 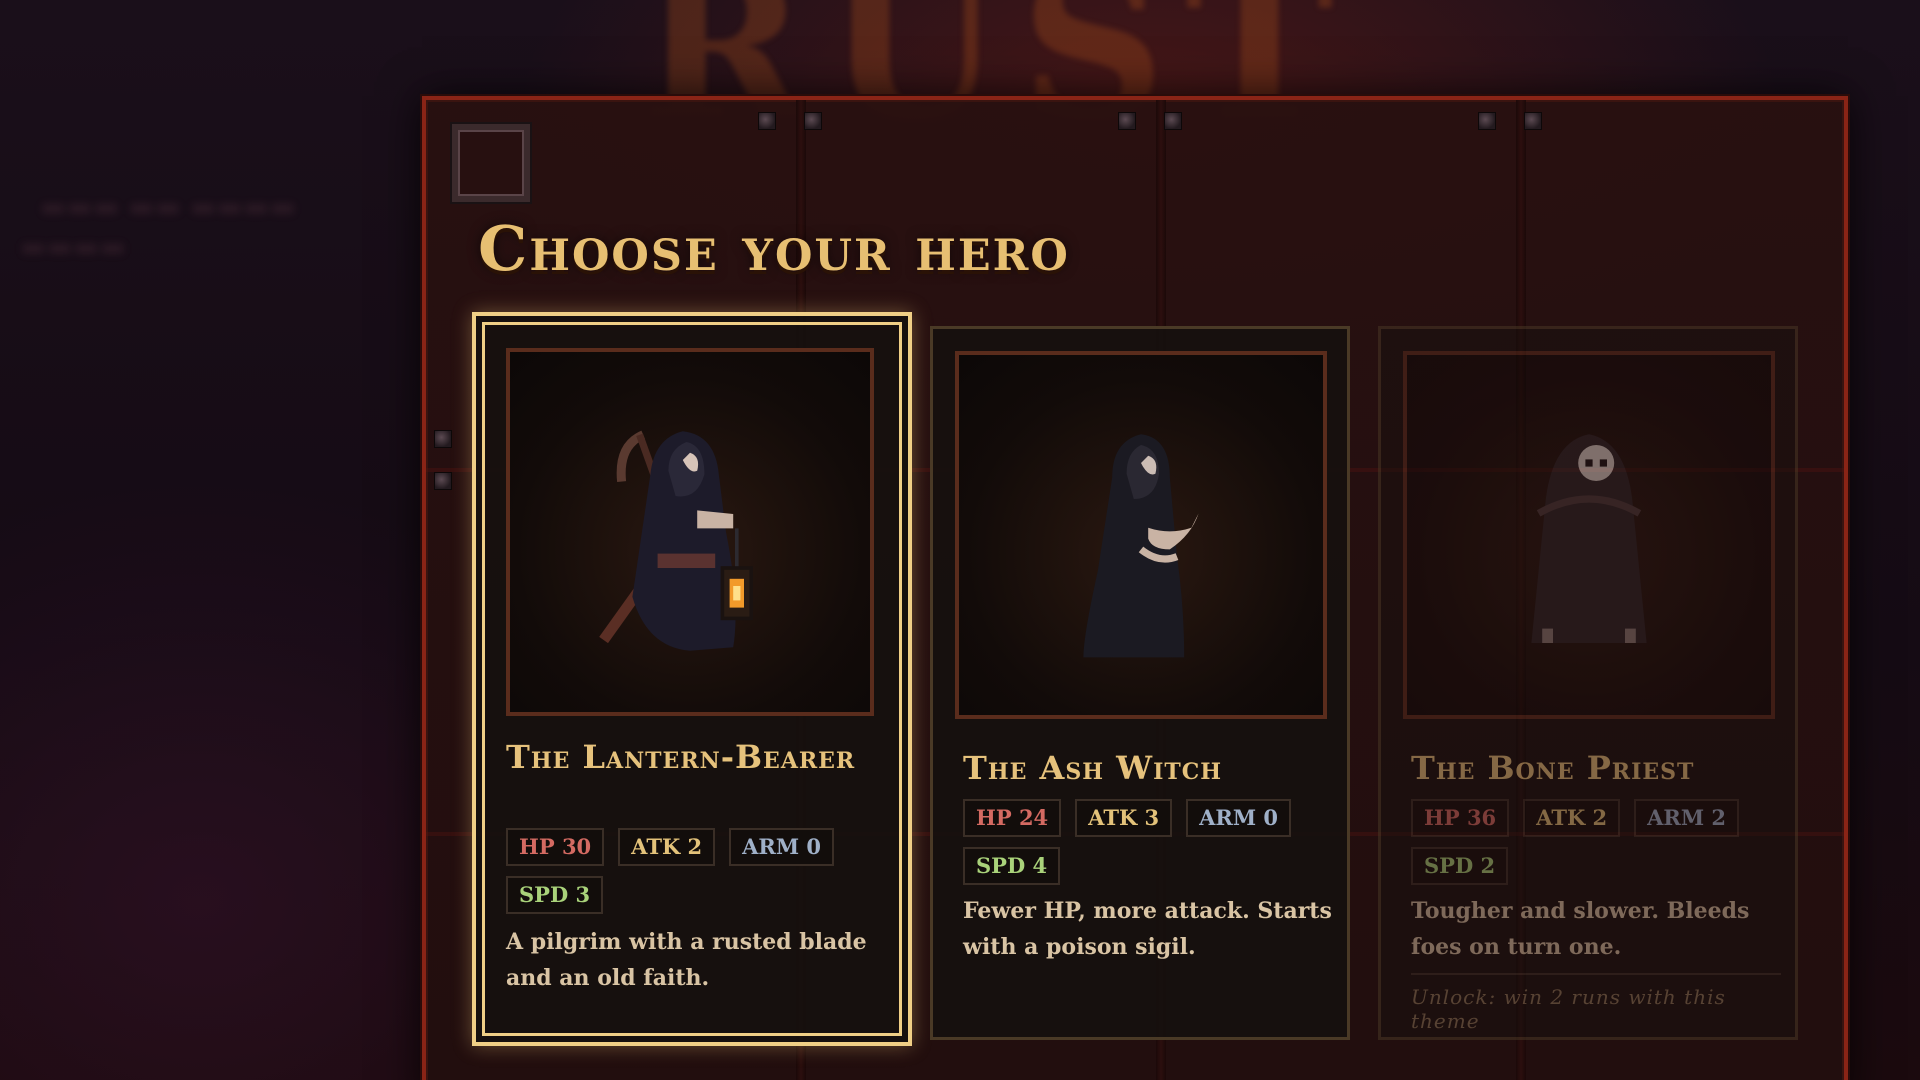 I want to click on stat-atk-badge: ATK 3, so click(x=1124, y=818).